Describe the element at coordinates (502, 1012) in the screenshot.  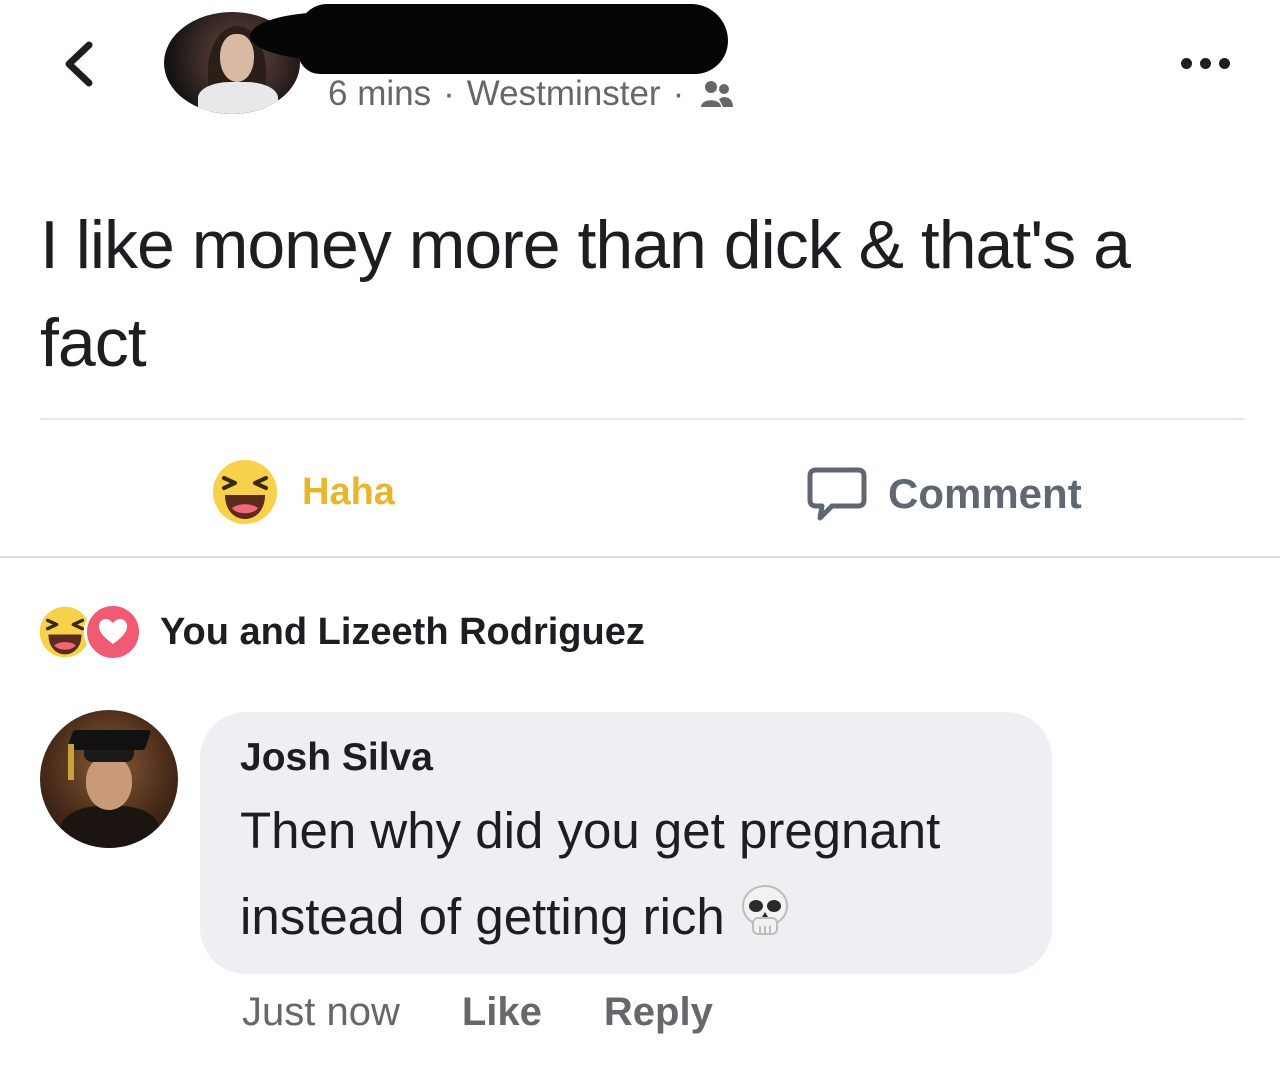
I see `comment-like-button: Like` at that location.